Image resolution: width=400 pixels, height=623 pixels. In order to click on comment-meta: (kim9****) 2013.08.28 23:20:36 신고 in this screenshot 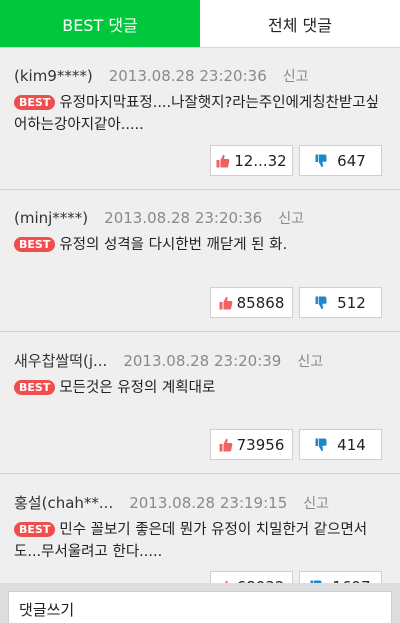, I will do `click(200, 76)`.